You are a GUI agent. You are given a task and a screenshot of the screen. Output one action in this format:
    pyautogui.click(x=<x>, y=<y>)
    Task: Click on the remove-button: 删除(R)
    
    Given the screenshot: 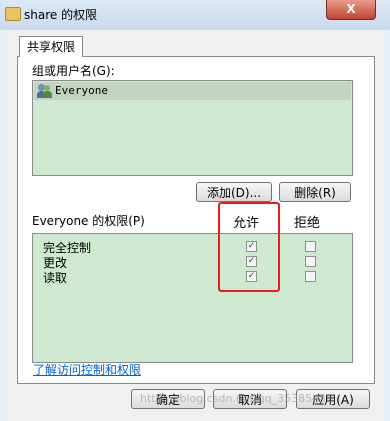 What is the action you would take?
    pyautogui.click(x=315, y=192)
    